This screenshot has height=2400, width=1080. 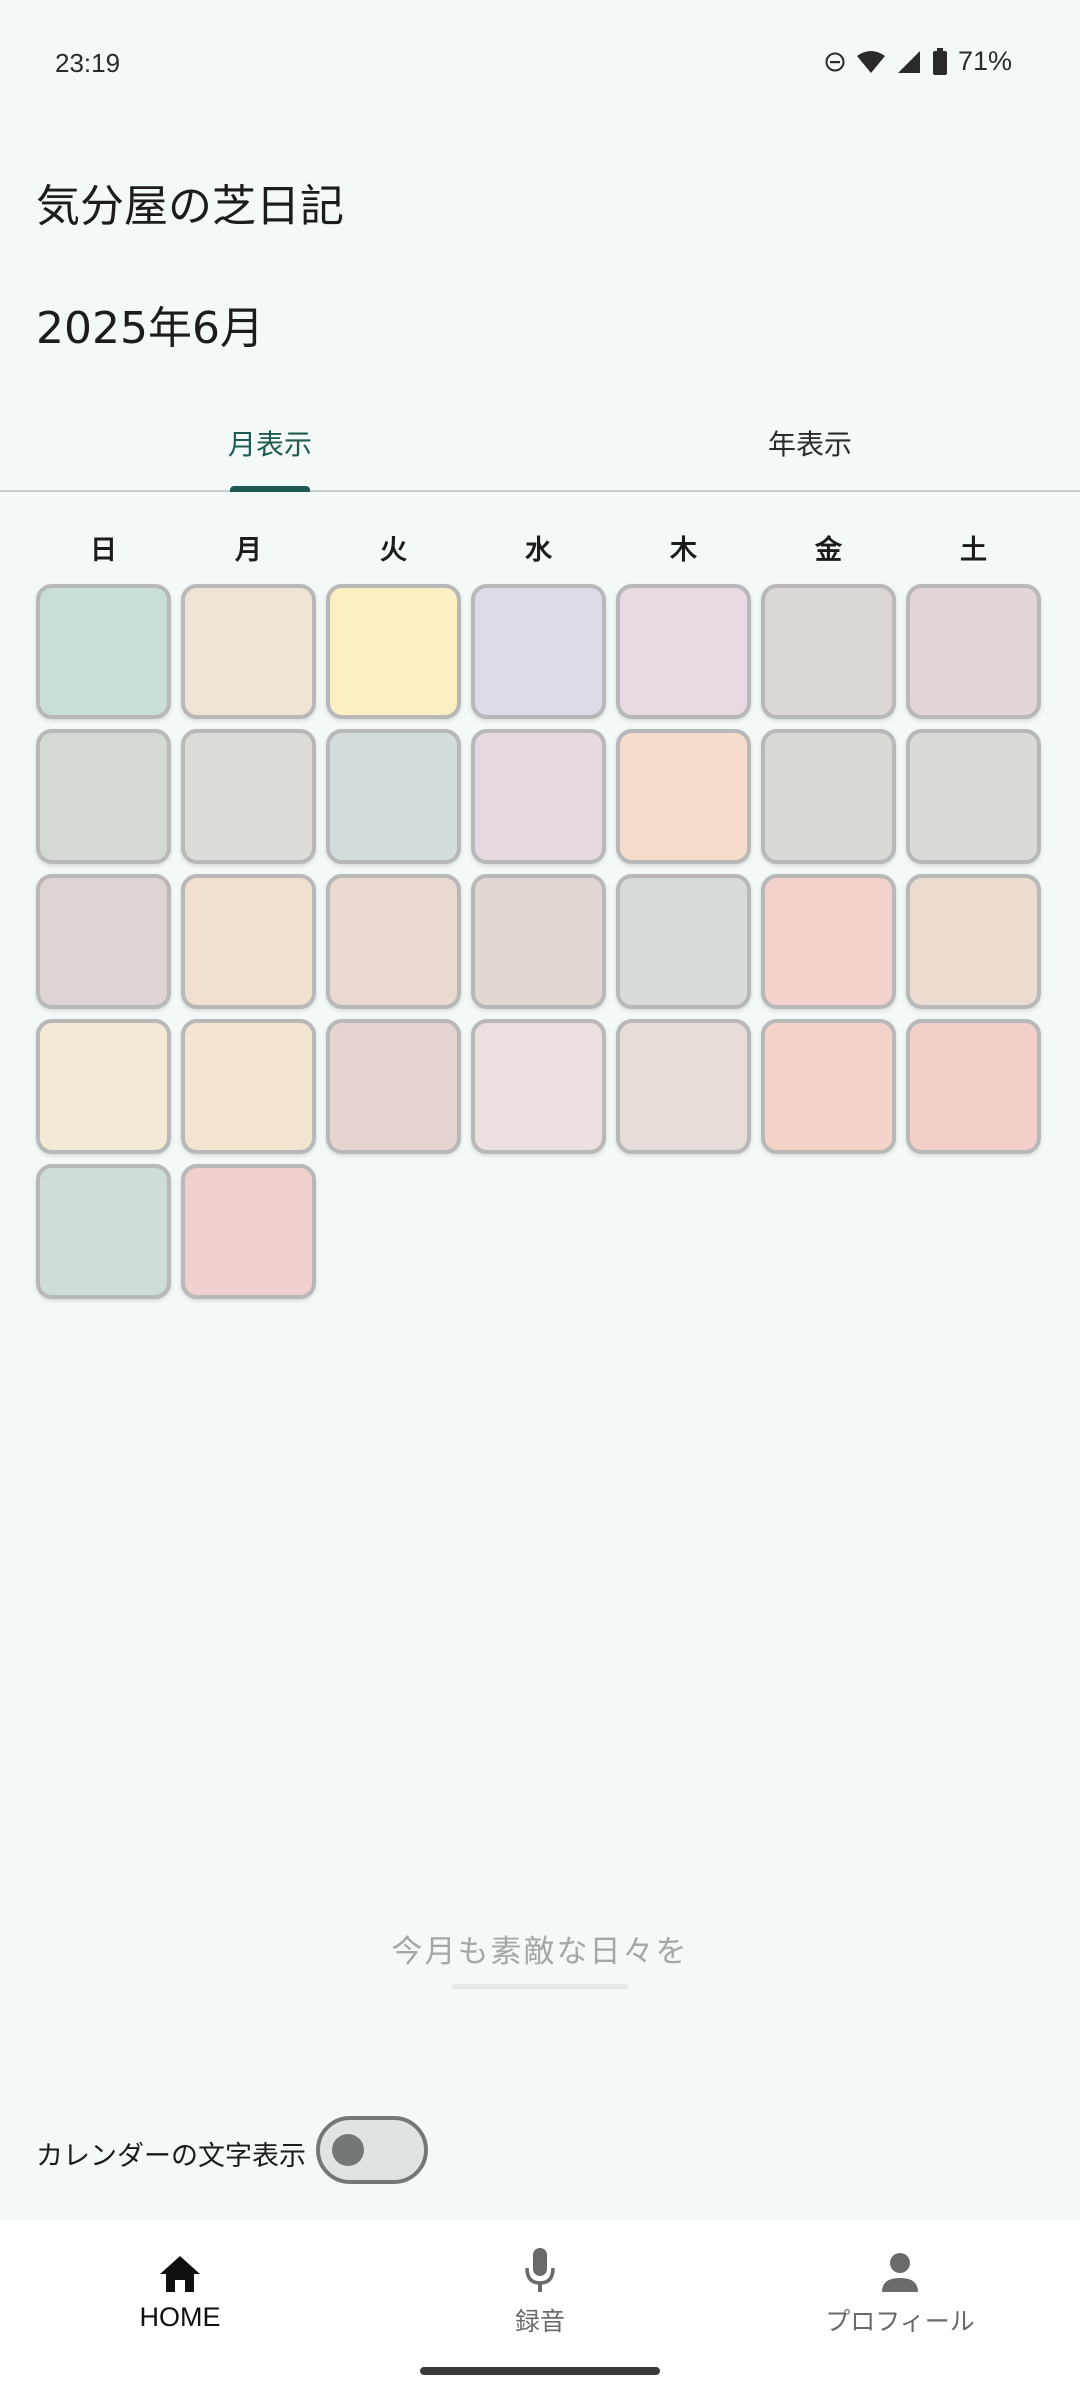 I want to click on weekday-thu: 木, so click(x=683, y=550).